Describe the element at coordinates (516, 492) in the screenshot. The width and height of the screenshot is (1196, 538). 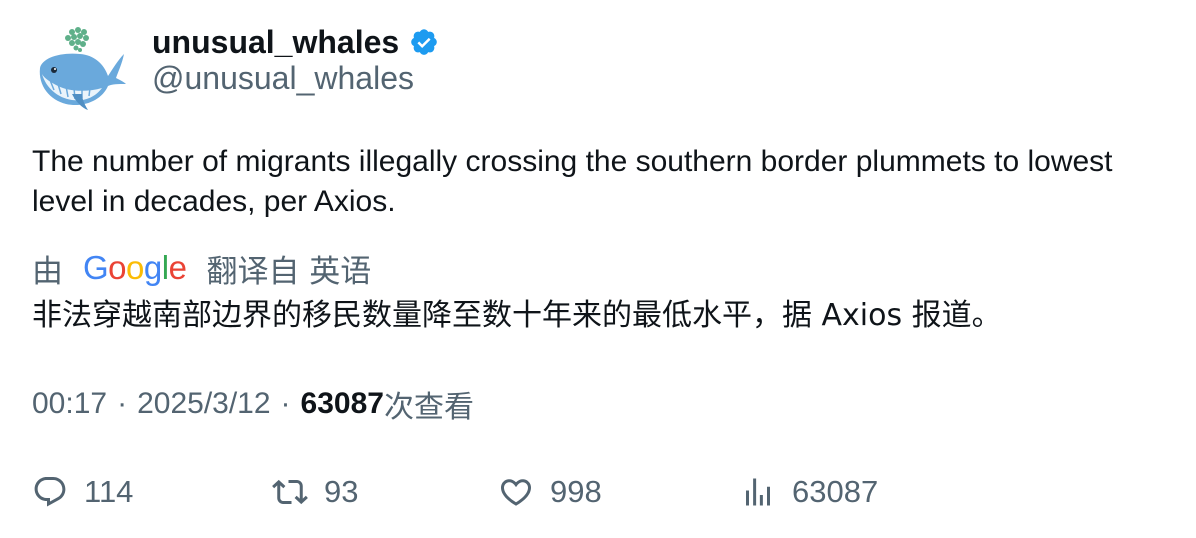
I see `heart-icon` at that location.